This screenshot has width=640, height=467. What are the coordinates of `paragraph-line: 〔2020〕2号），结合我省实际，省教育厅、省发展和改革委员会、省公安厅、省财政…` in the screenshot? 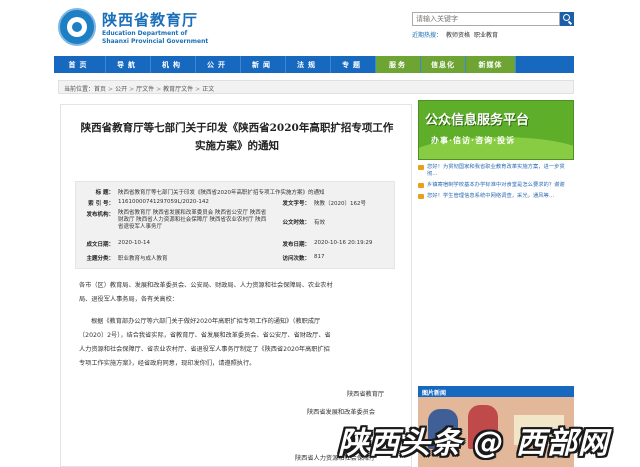 It's located at (205, 335).